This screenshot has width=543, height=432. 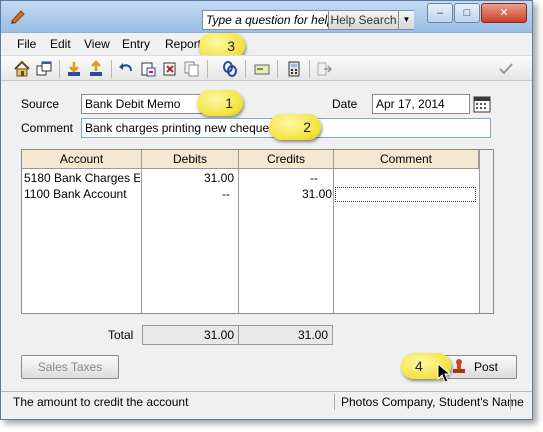 I want to click on grid-vertical-scrollbar, so click(x=486, y=231).